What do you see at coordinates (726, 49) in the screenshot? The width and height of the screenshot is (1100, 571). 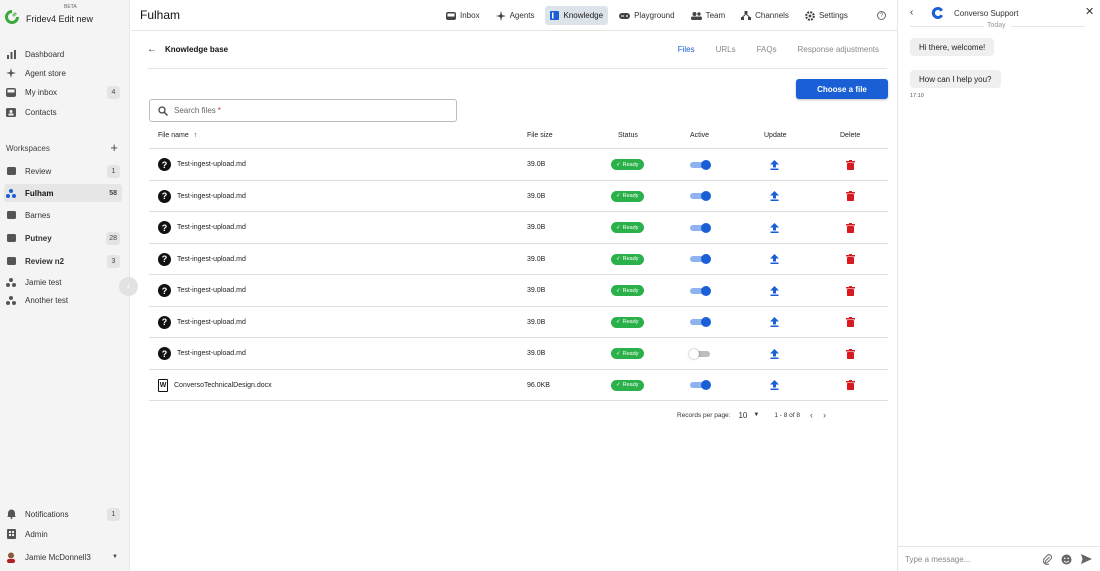 I see `tab-urls: URLs` at bounding box center [726, 49].